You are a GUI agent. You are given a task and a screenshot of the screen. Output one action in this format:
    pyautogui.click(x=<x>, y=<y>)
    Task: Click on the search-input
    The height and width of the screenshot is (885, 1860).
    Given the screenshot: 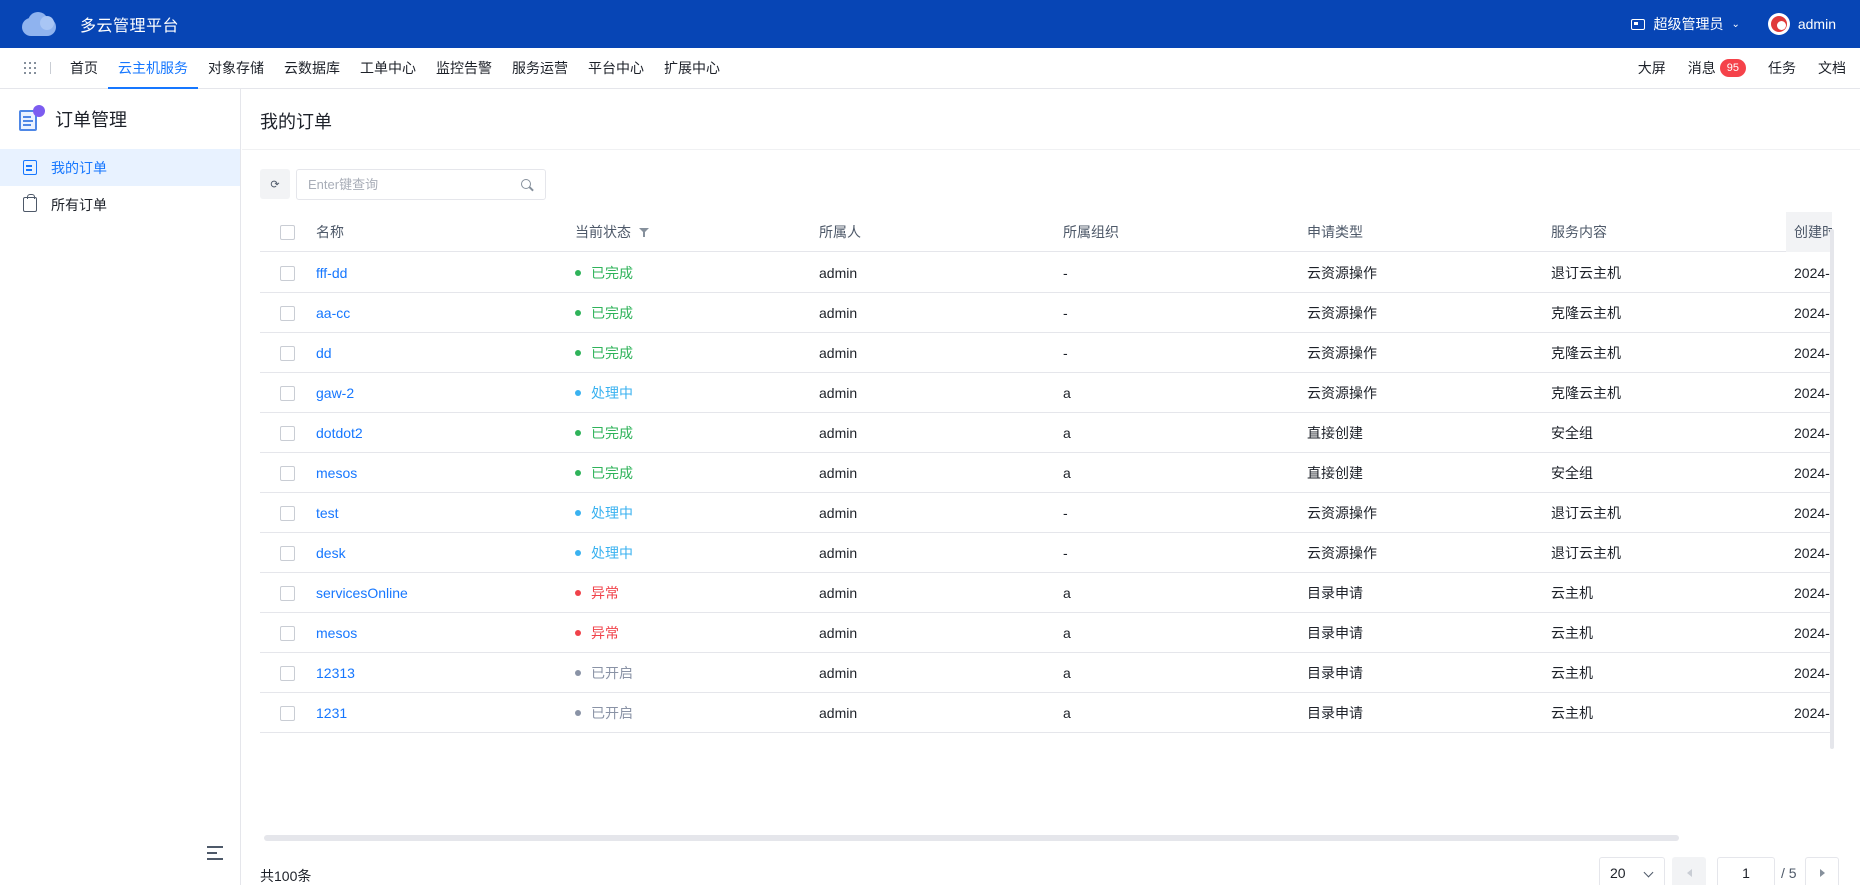 What is the action you would take?
    pyautogui.click(x=409, y=184)
    